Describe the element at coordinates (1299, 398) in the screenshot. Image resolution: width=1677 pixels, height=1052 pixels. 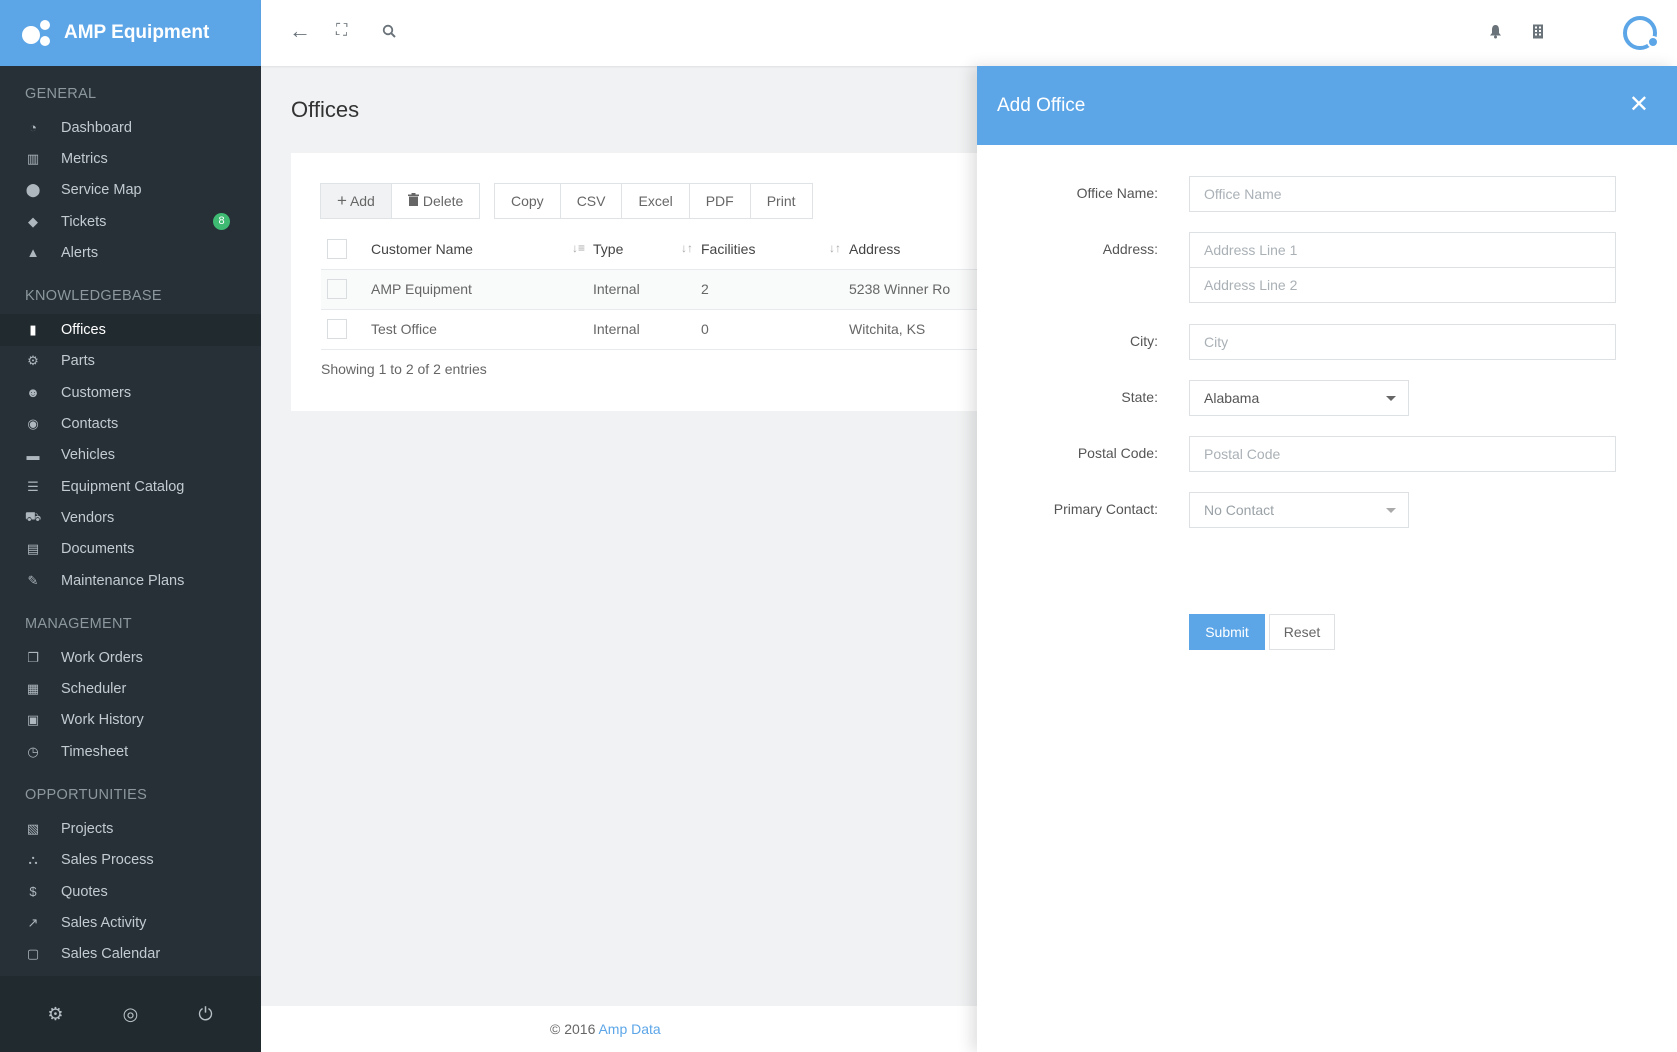
I see `state-select: Alabama` at that location.